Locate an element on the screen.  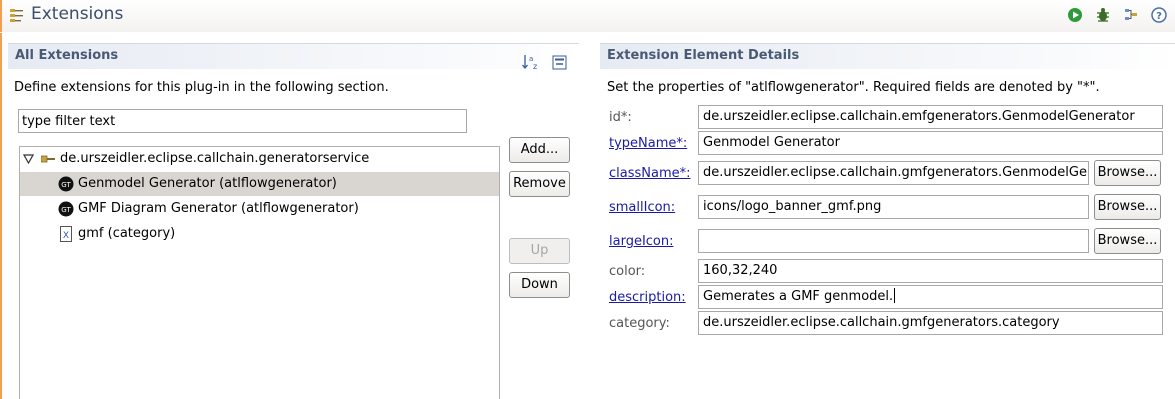
typename-field: Genmodel Generator is located at coordinates (930, 143).